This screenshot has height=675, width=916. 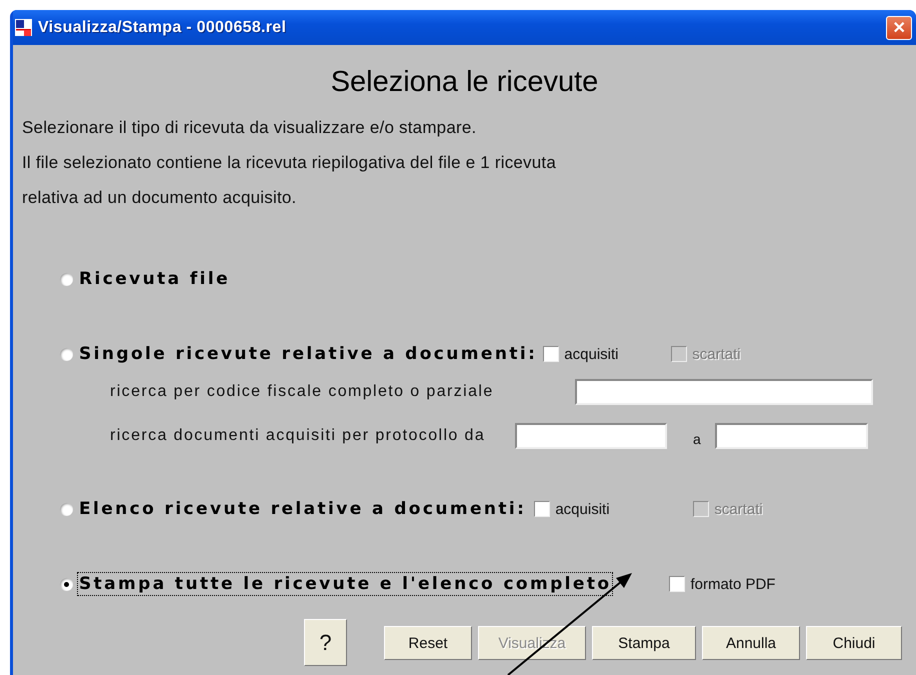 What do you see at coordinates (465, 82) in the screenshot?
I see `dialog-heading: Seleziona le ricevute` at bounding box center [465, 82].